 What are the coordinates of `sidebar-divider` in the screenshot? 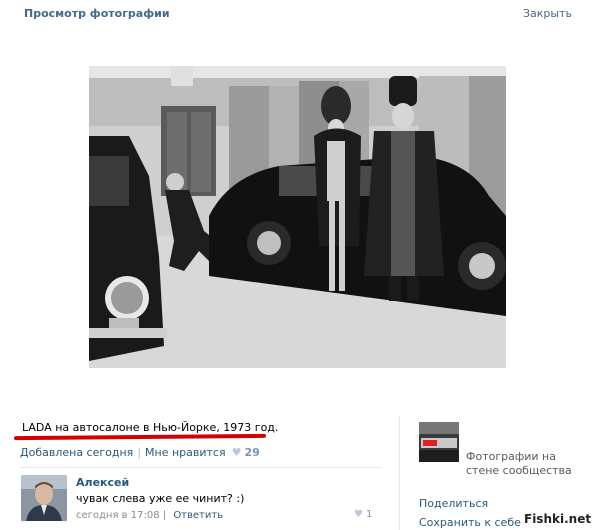 It's located at (399, 472).